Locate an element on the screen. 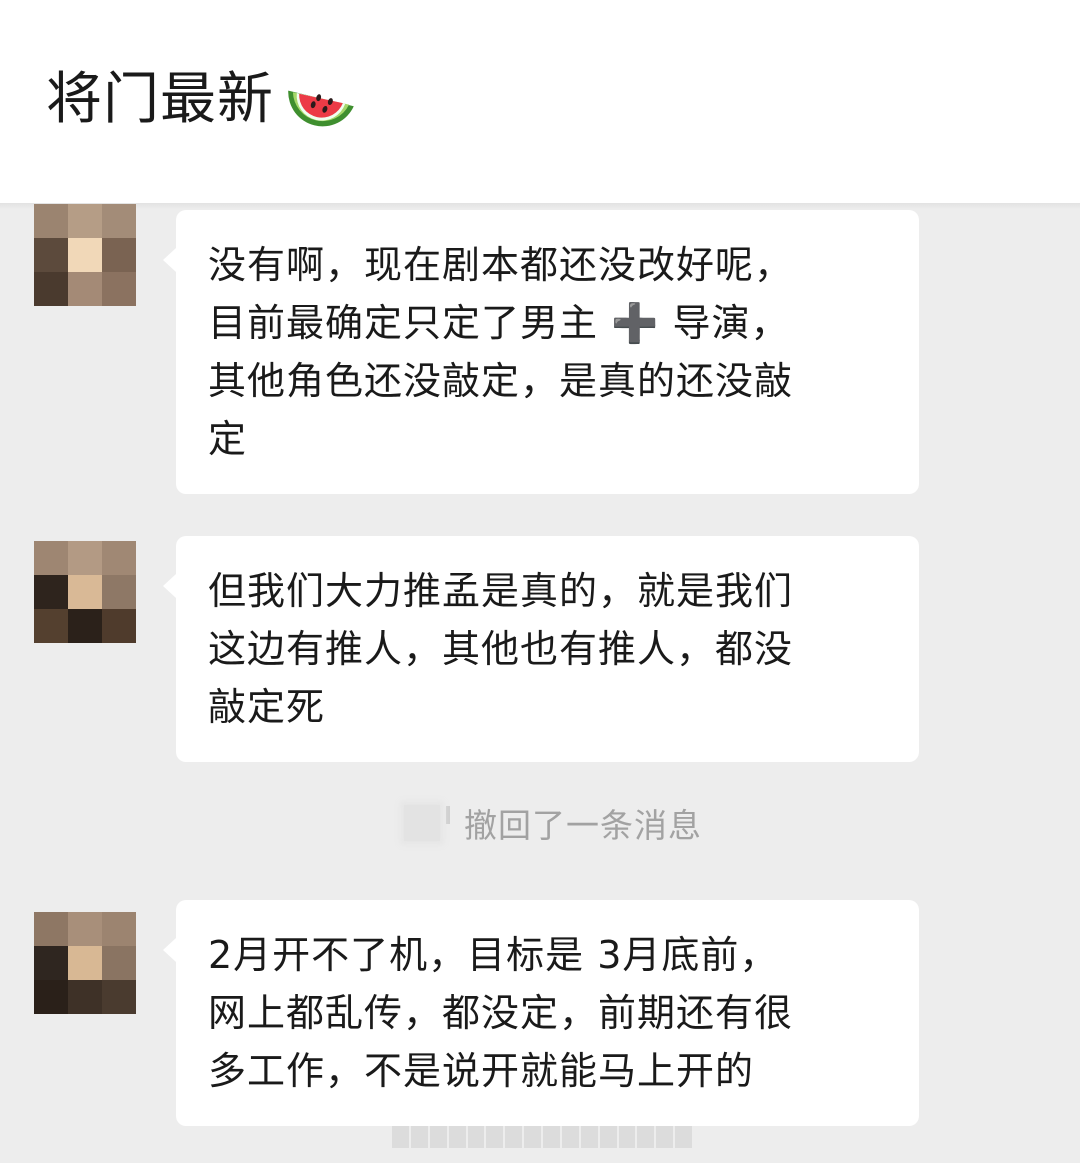 The image size is (1080, 1163). watermark is located at coordinates (542, 1137).